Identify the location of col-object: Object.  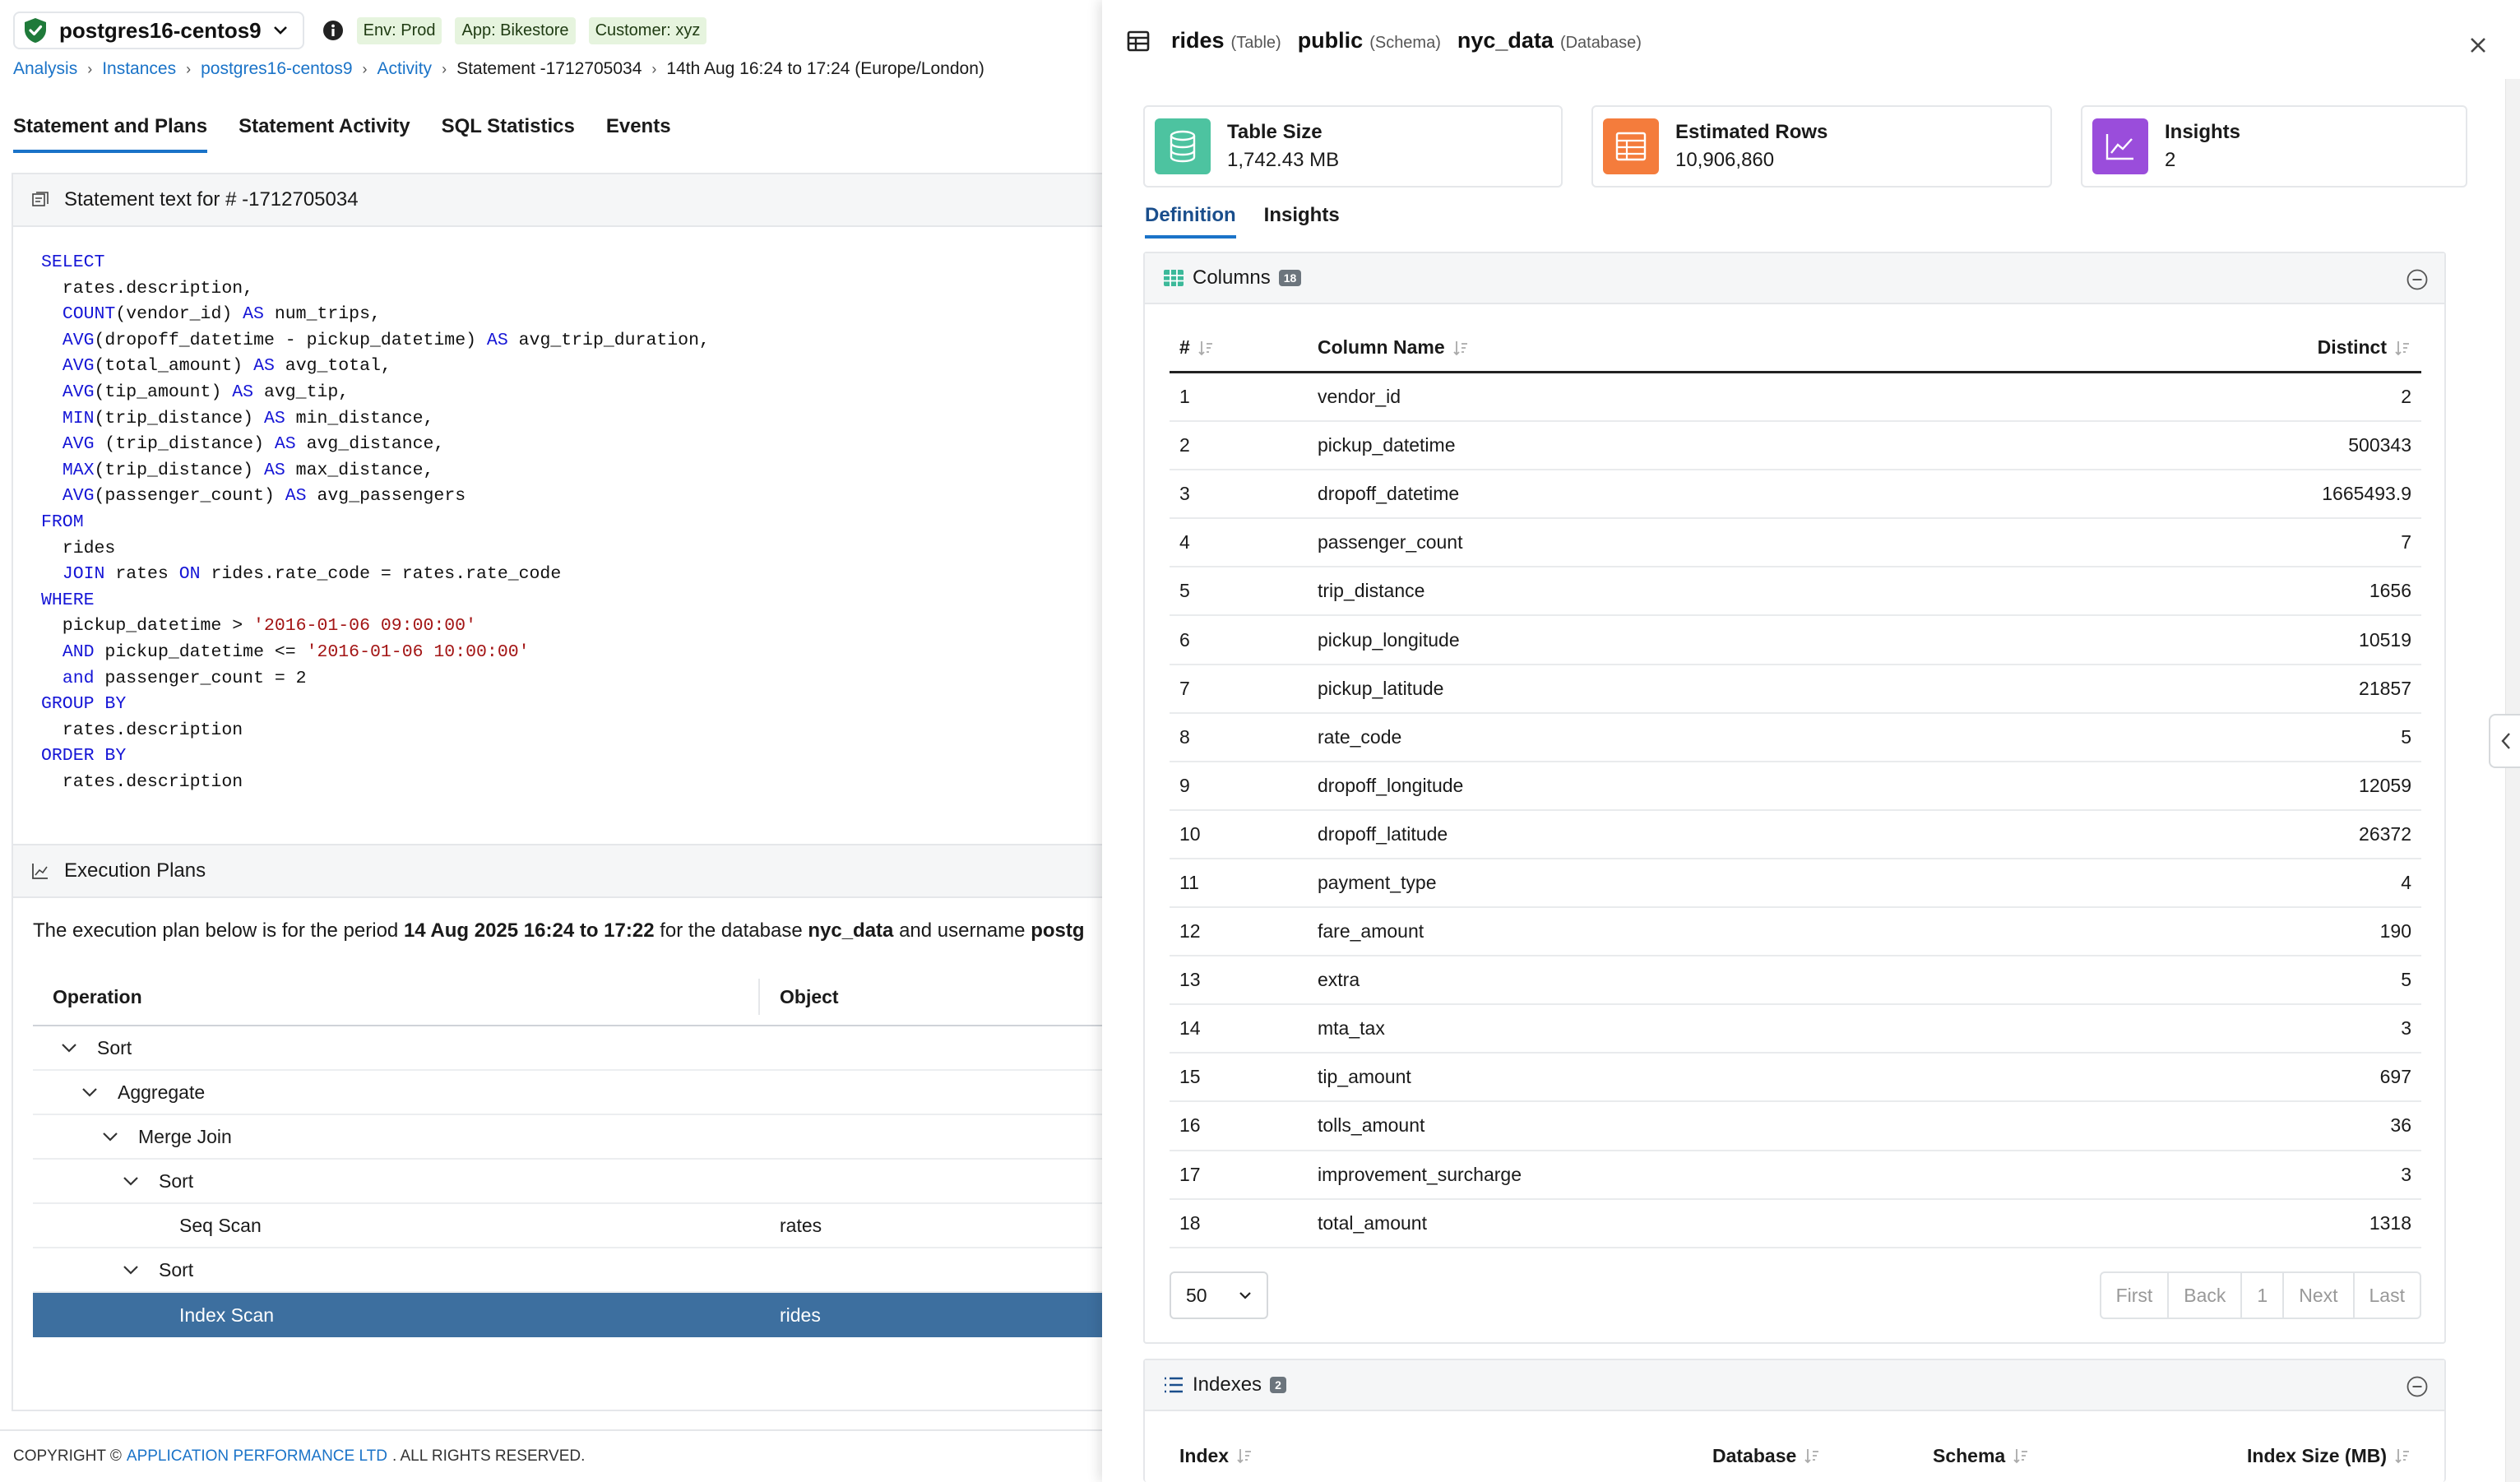
(799, 997).